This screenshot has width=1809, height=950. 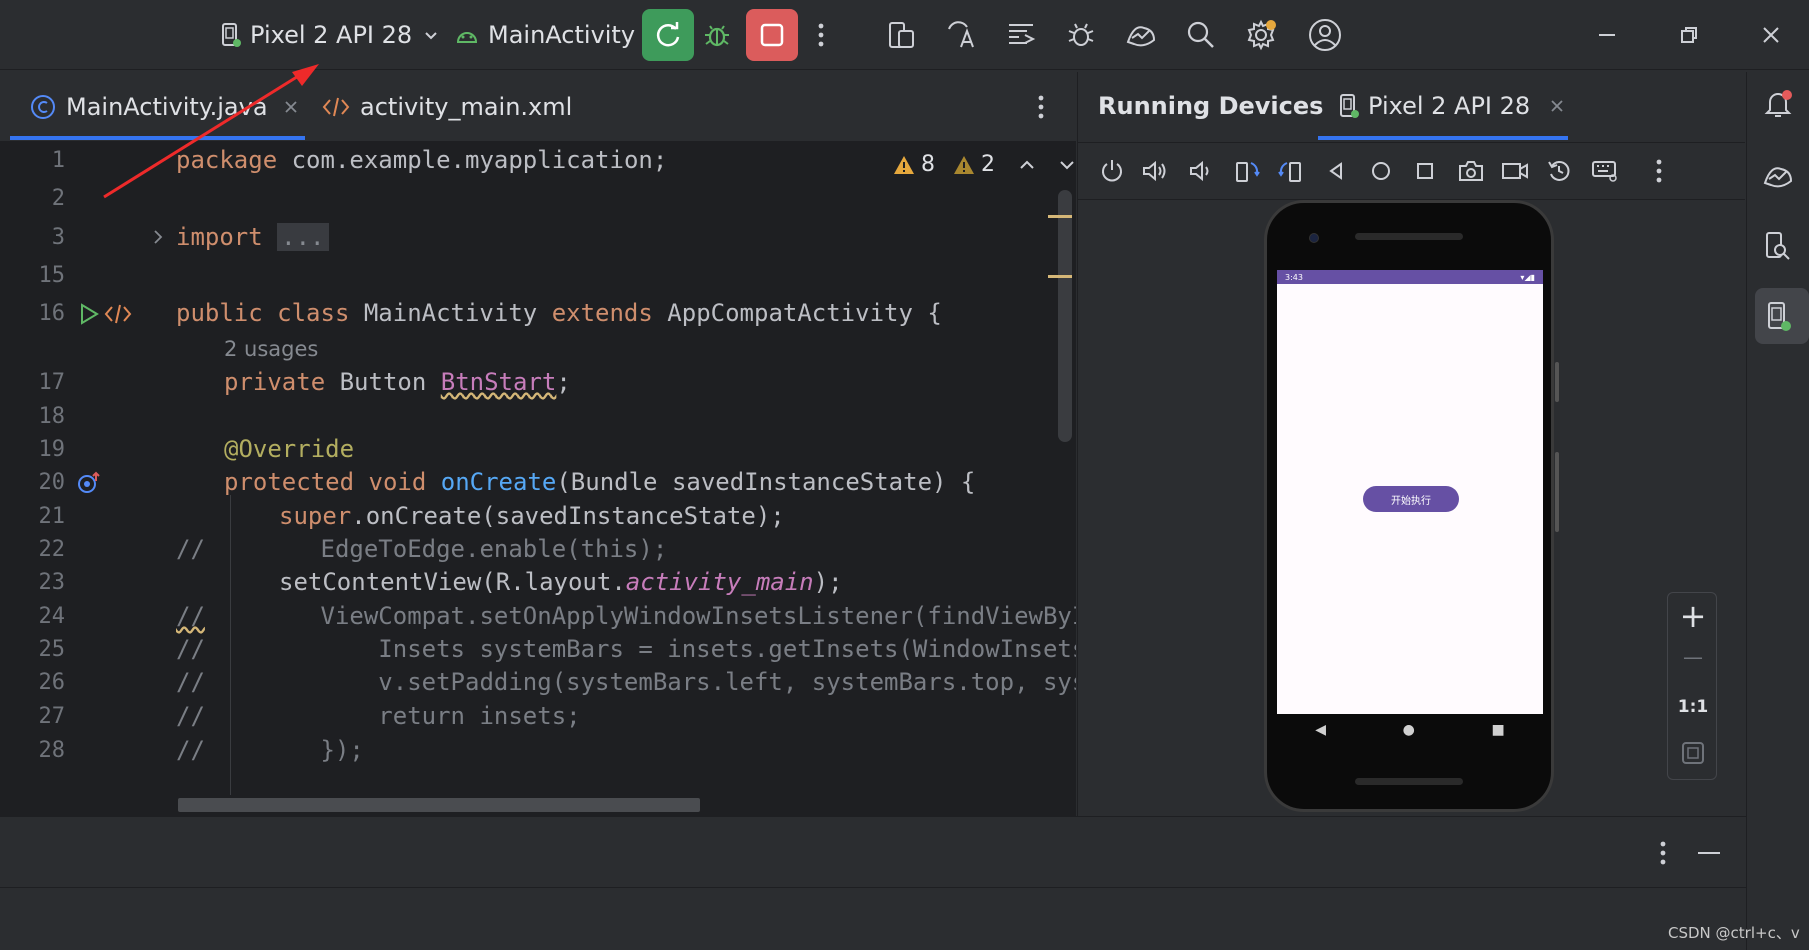 I want to click on stop-button, so click(x=772, y=35).